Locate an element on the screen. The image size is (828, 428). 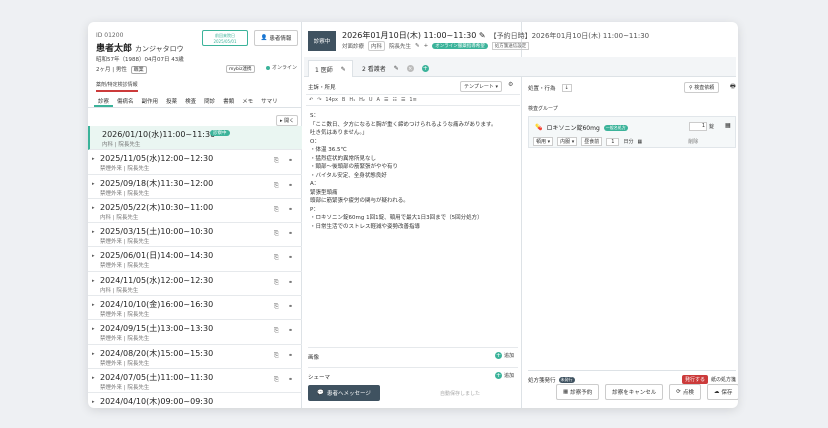
left-tab: 副作用 is located at coordinates (150, 100).